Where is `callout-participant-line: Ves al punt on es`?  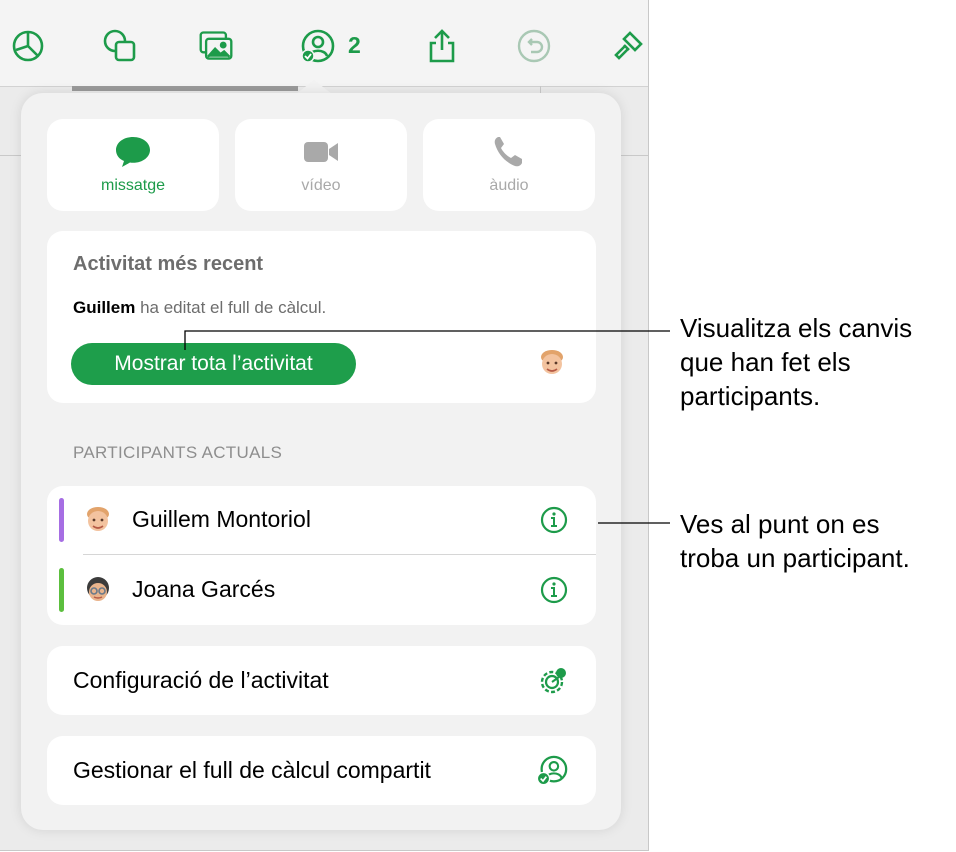
callout-participant-line: Ves al punt on es is located at coordinates (780, 524).